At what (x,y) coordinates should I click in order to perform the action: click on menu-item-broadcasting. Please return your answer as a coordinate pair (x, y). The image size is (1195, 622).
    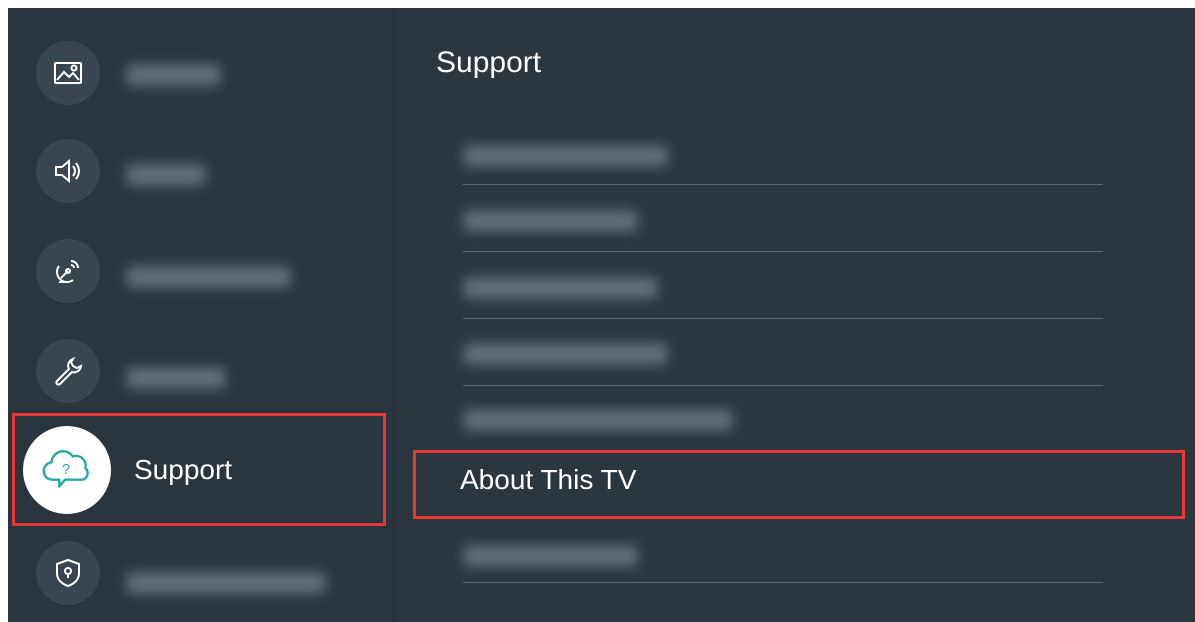
    Looking at the image, I should click on (200, 271).